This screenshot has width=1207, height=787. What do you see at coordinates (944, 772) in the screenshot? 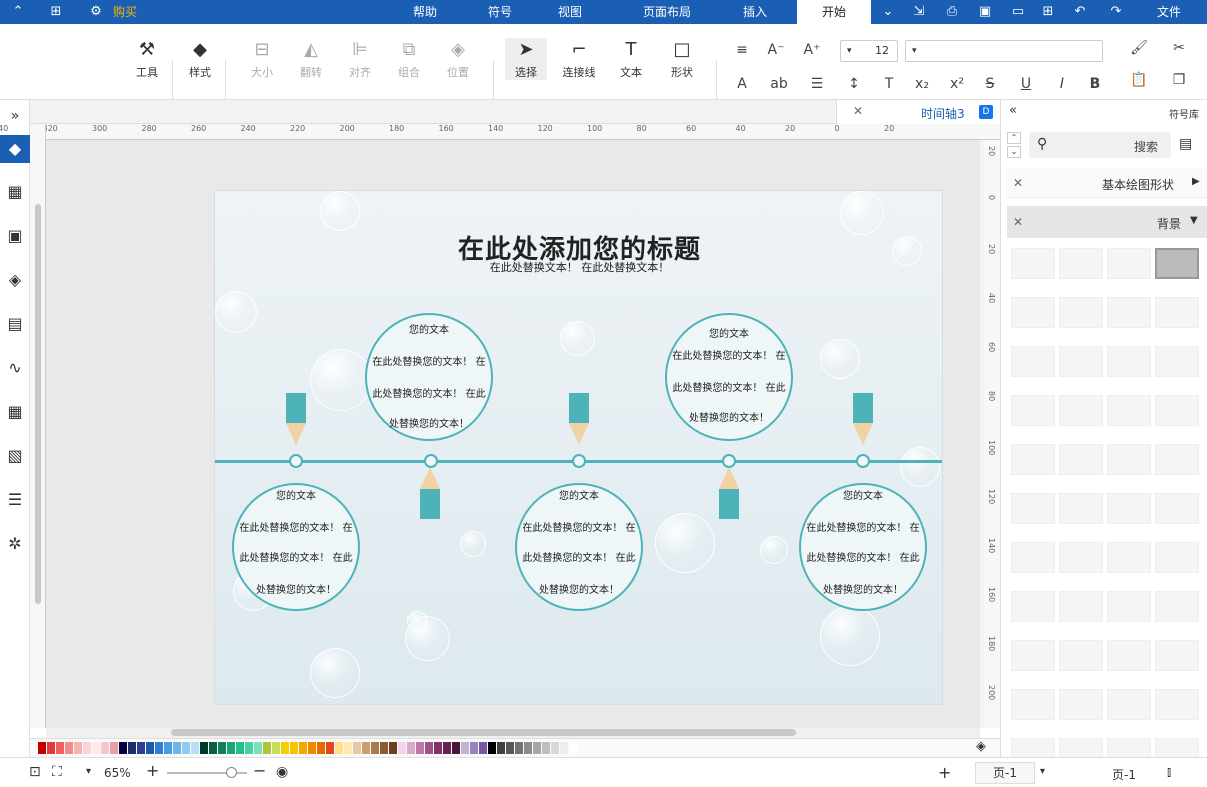
I see `add-page-icon: +` at bounding box center [944, 772].